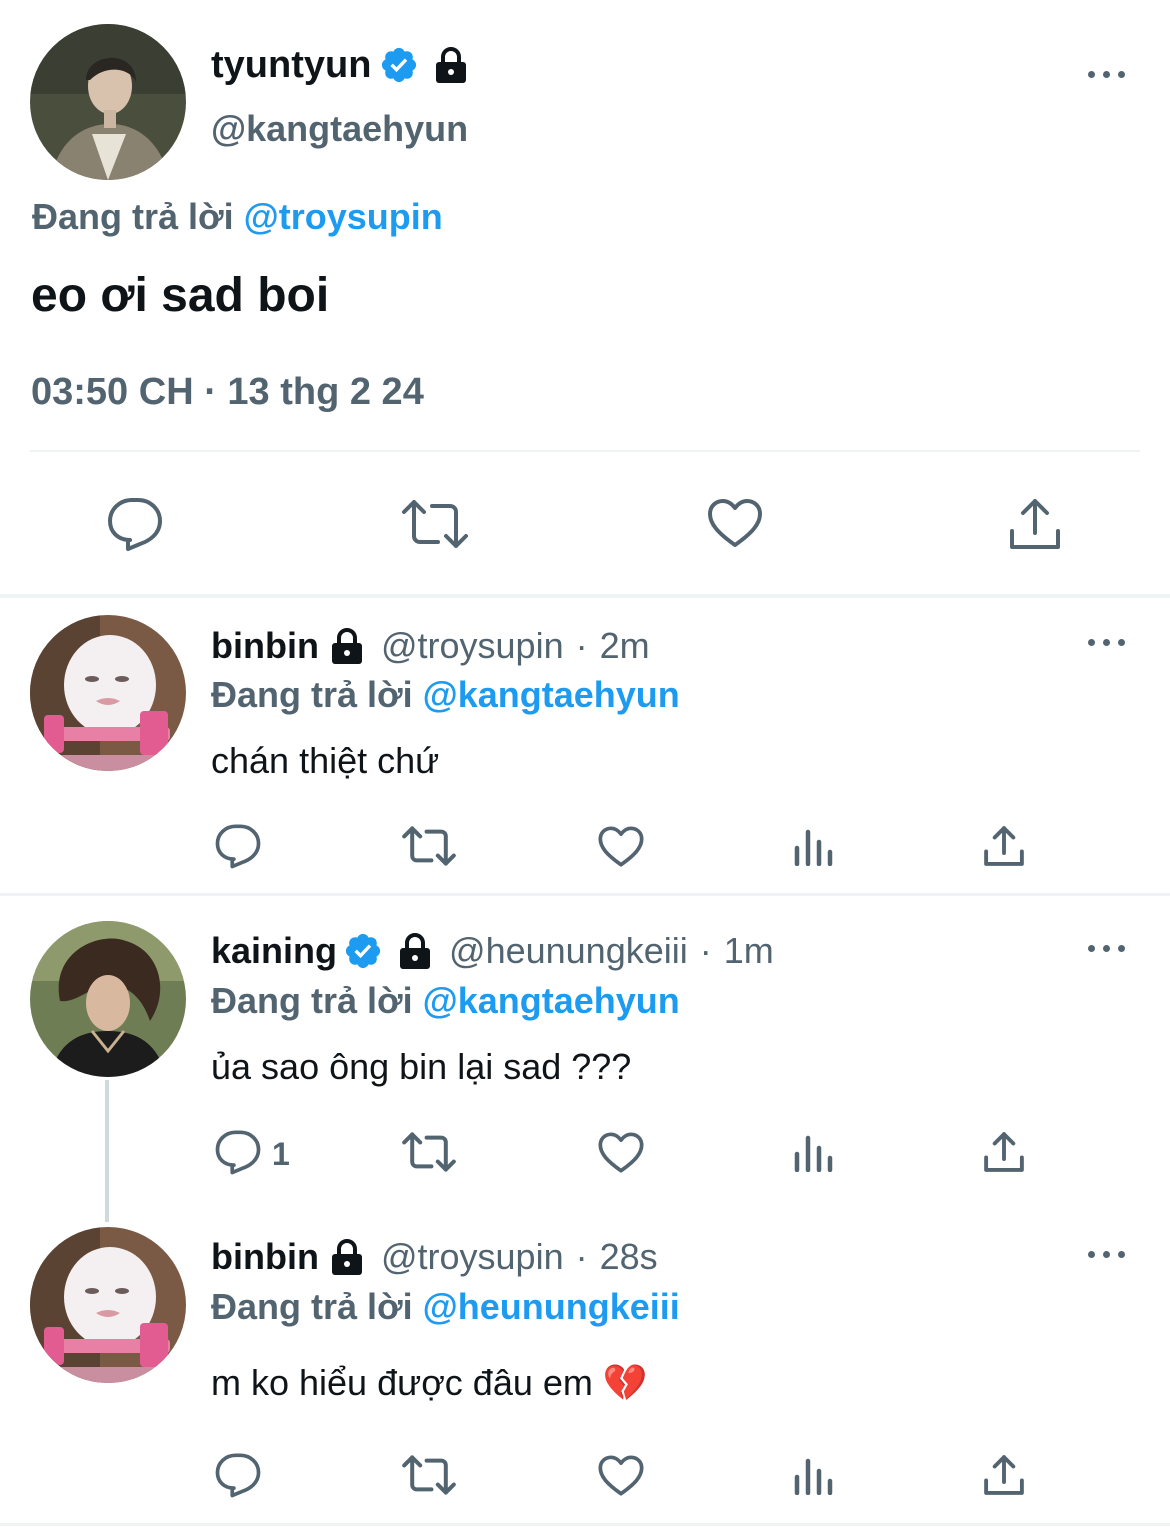 Image resolution: width=1170 pixels, height=1527 pixels. I want to click on tweet-text: m ko hiểu được đâu em, so click(402, 1382).